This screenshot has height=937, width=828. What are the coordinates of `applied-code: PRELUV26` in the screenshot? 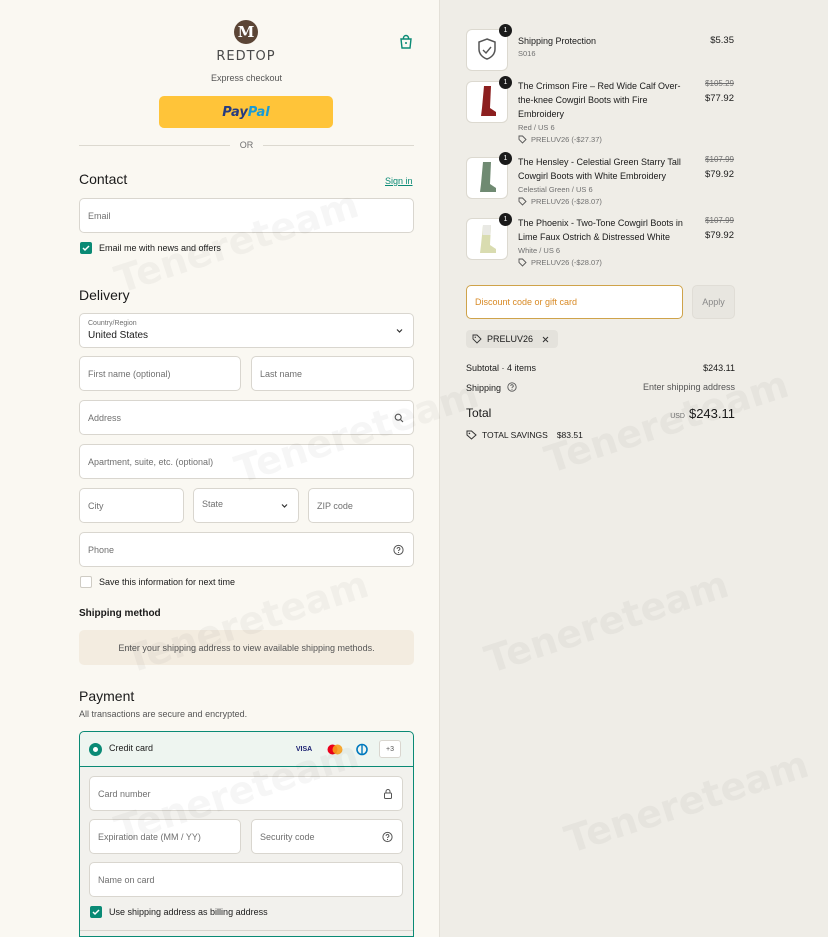 It's located at (510, 339).